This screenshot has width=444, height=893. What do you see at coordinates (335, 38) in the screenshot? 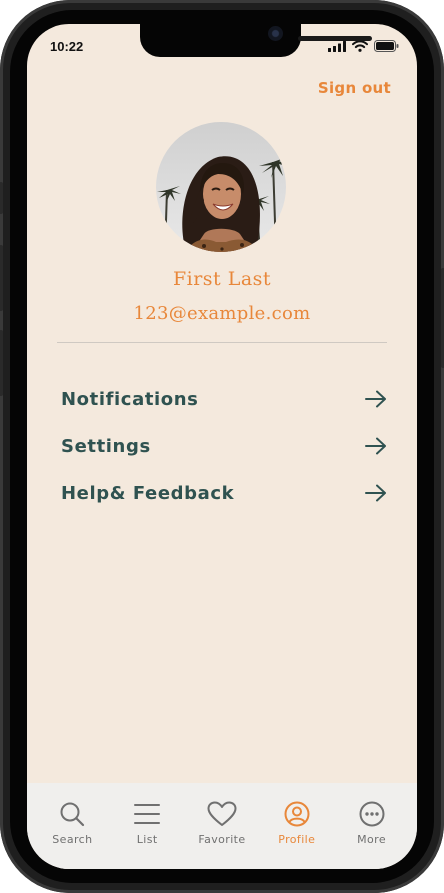
I see `speaker` at bounding box center [335, 38].